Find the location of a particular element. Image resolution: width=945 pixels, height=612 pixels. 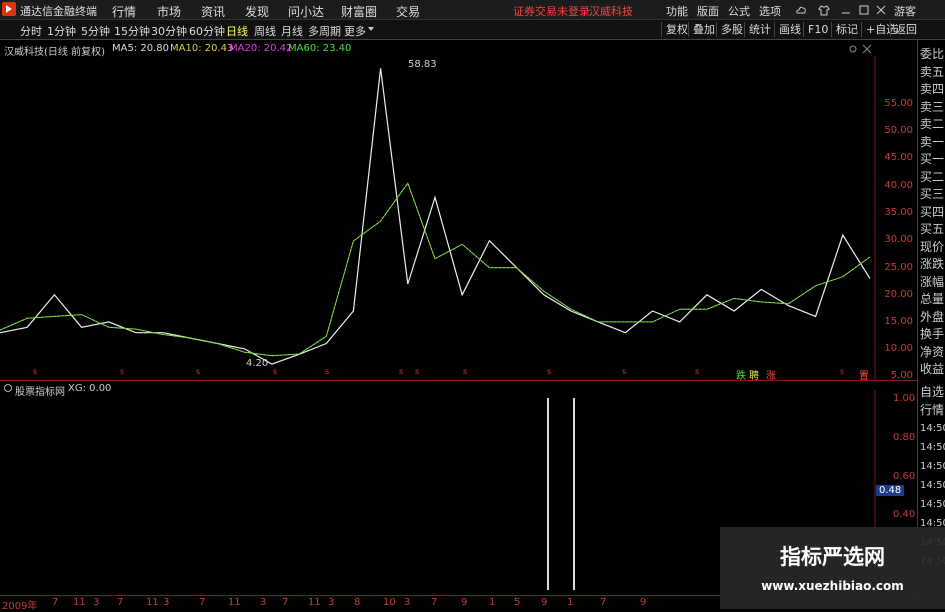

multi-stock-button: 多股 is located at coordinates (729, 29).